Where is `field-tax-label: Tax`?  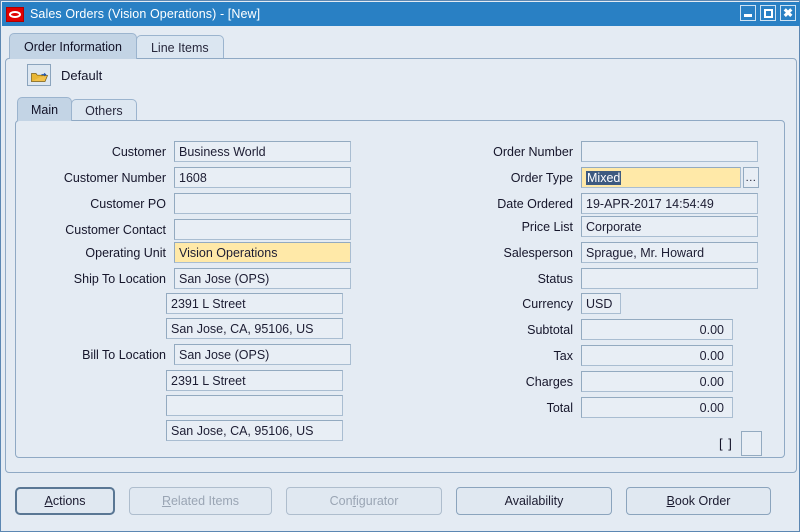 field-tax-label: Tax is located at coordinates (563, 355).